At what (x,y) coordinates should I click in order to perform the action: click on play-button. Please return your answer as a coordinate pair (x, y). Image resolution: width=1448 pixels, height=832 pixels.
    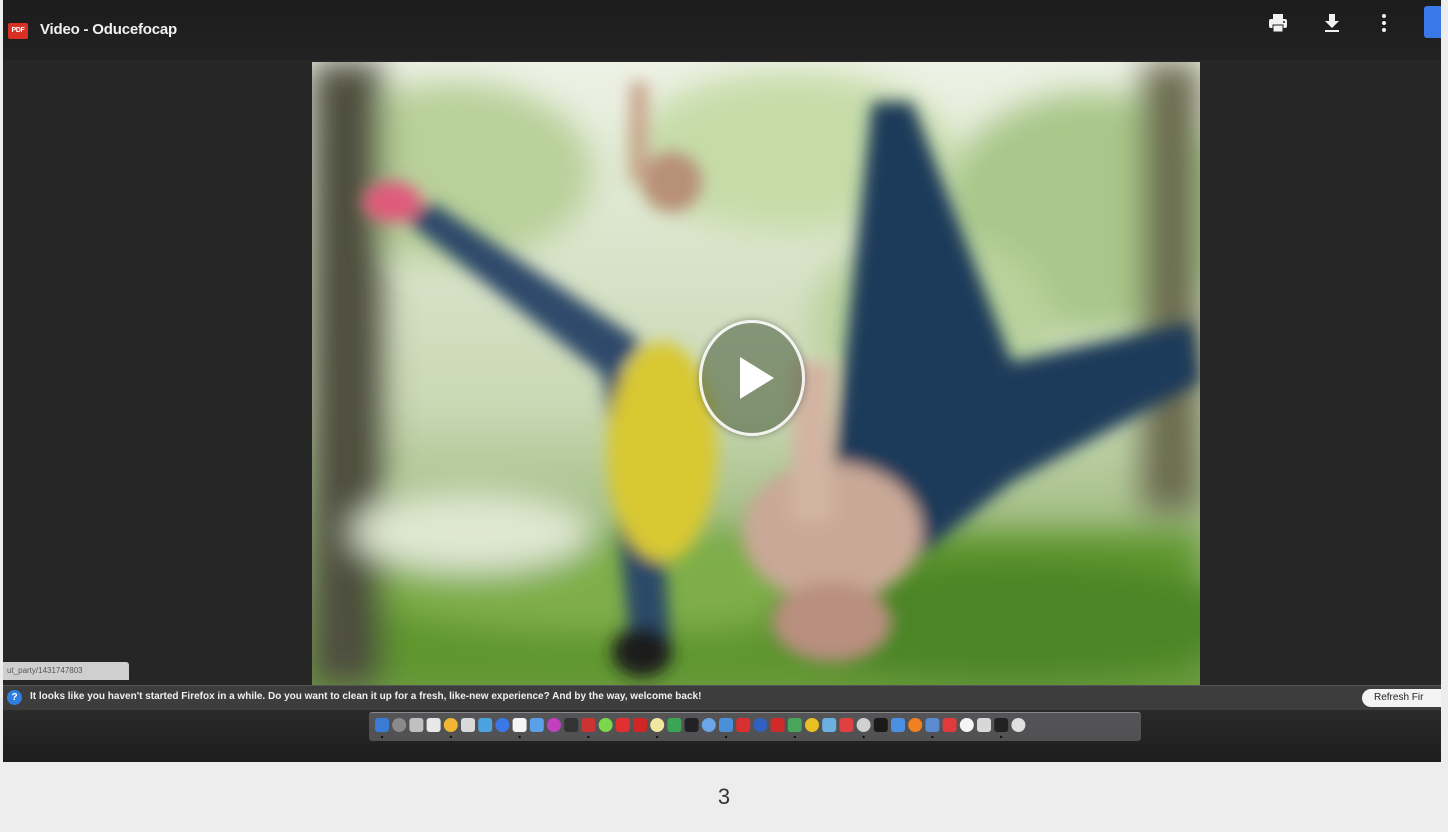
    Looking at the image, I should click on (752, 378).